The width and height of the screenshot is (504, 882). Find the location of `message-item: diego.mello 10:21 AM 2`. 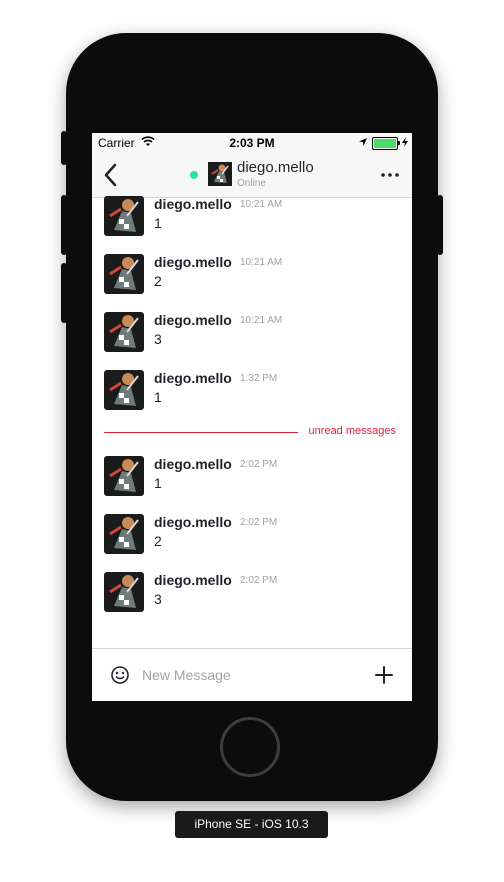

message-item: diego.mello 10:21 AM 2 is located at coordinates (254, 275).